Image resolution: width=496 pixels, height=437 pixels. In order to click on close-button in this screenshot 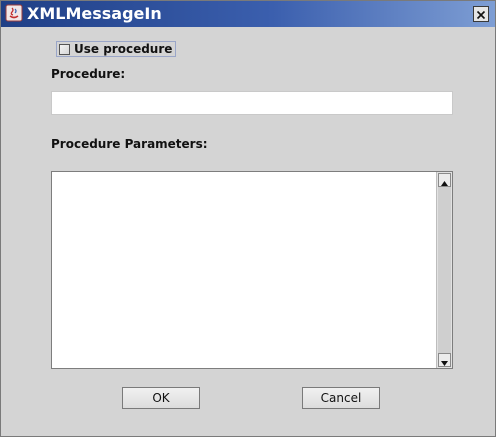, I will do `click(481, 14)`.